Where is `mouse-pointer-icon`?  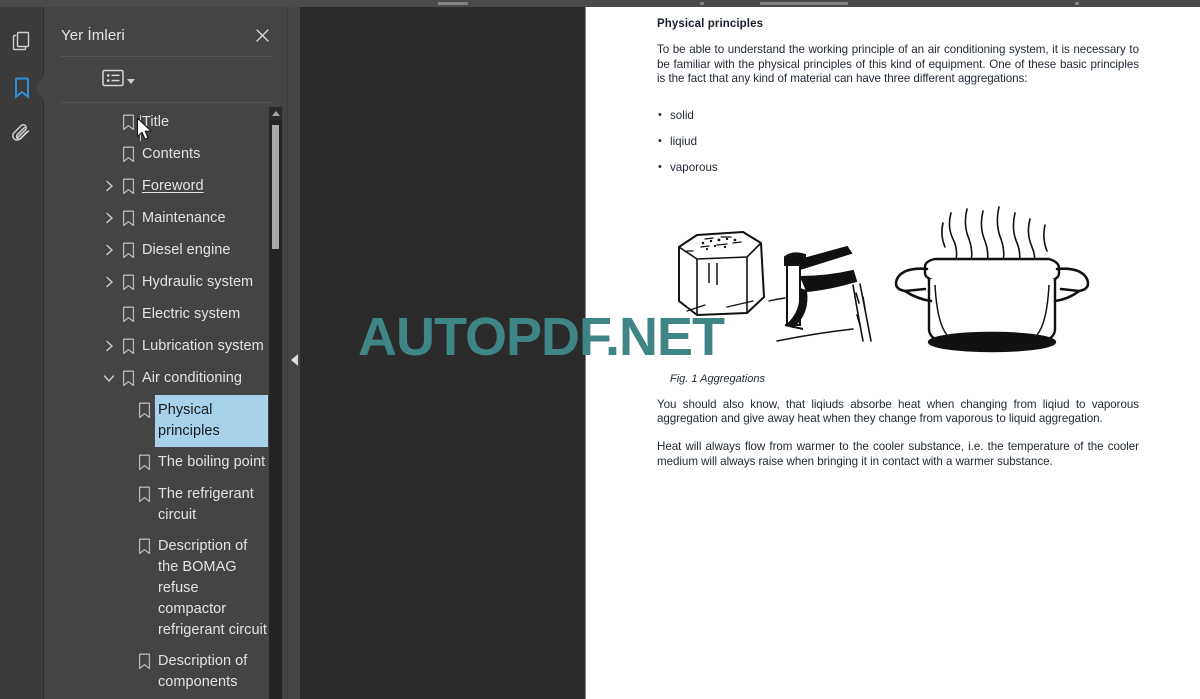
mouse-pointer-icon is located at coordinates (144, 132).